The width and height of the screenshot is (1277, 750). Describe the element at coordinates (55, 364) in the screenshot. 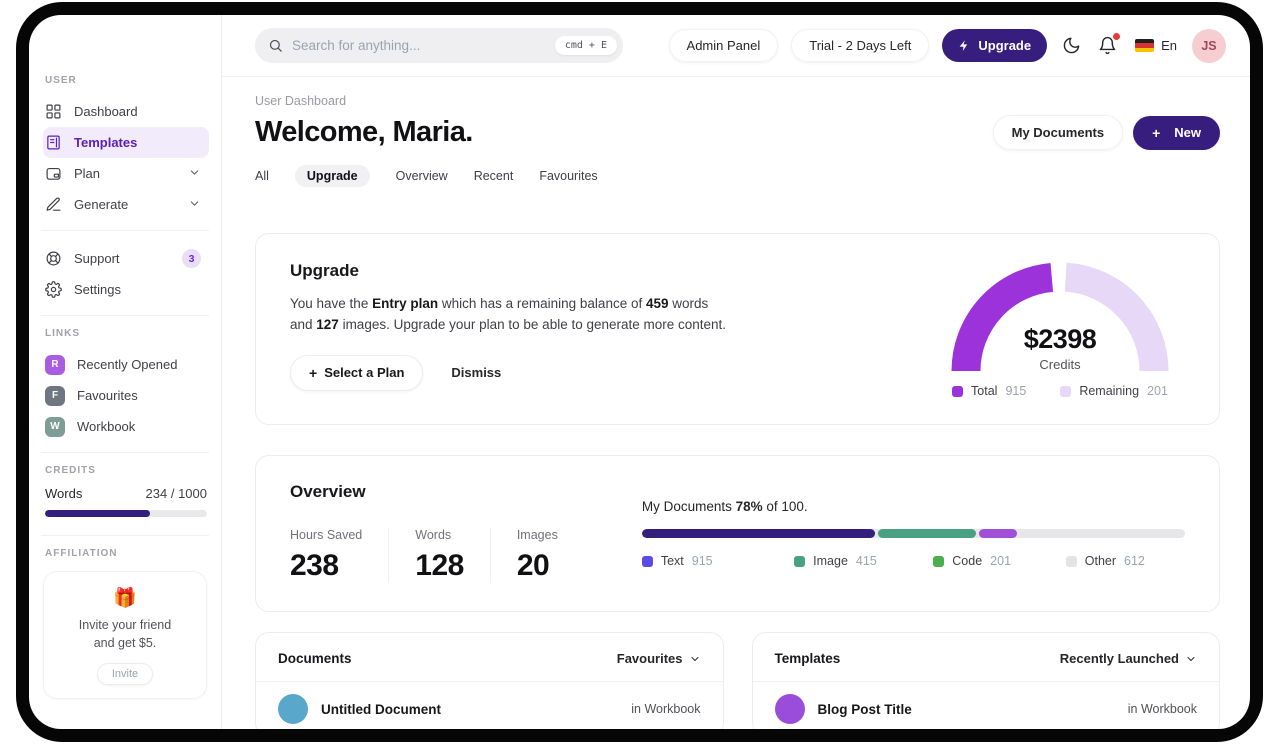

I see `link-initial-badge: R` at that location.